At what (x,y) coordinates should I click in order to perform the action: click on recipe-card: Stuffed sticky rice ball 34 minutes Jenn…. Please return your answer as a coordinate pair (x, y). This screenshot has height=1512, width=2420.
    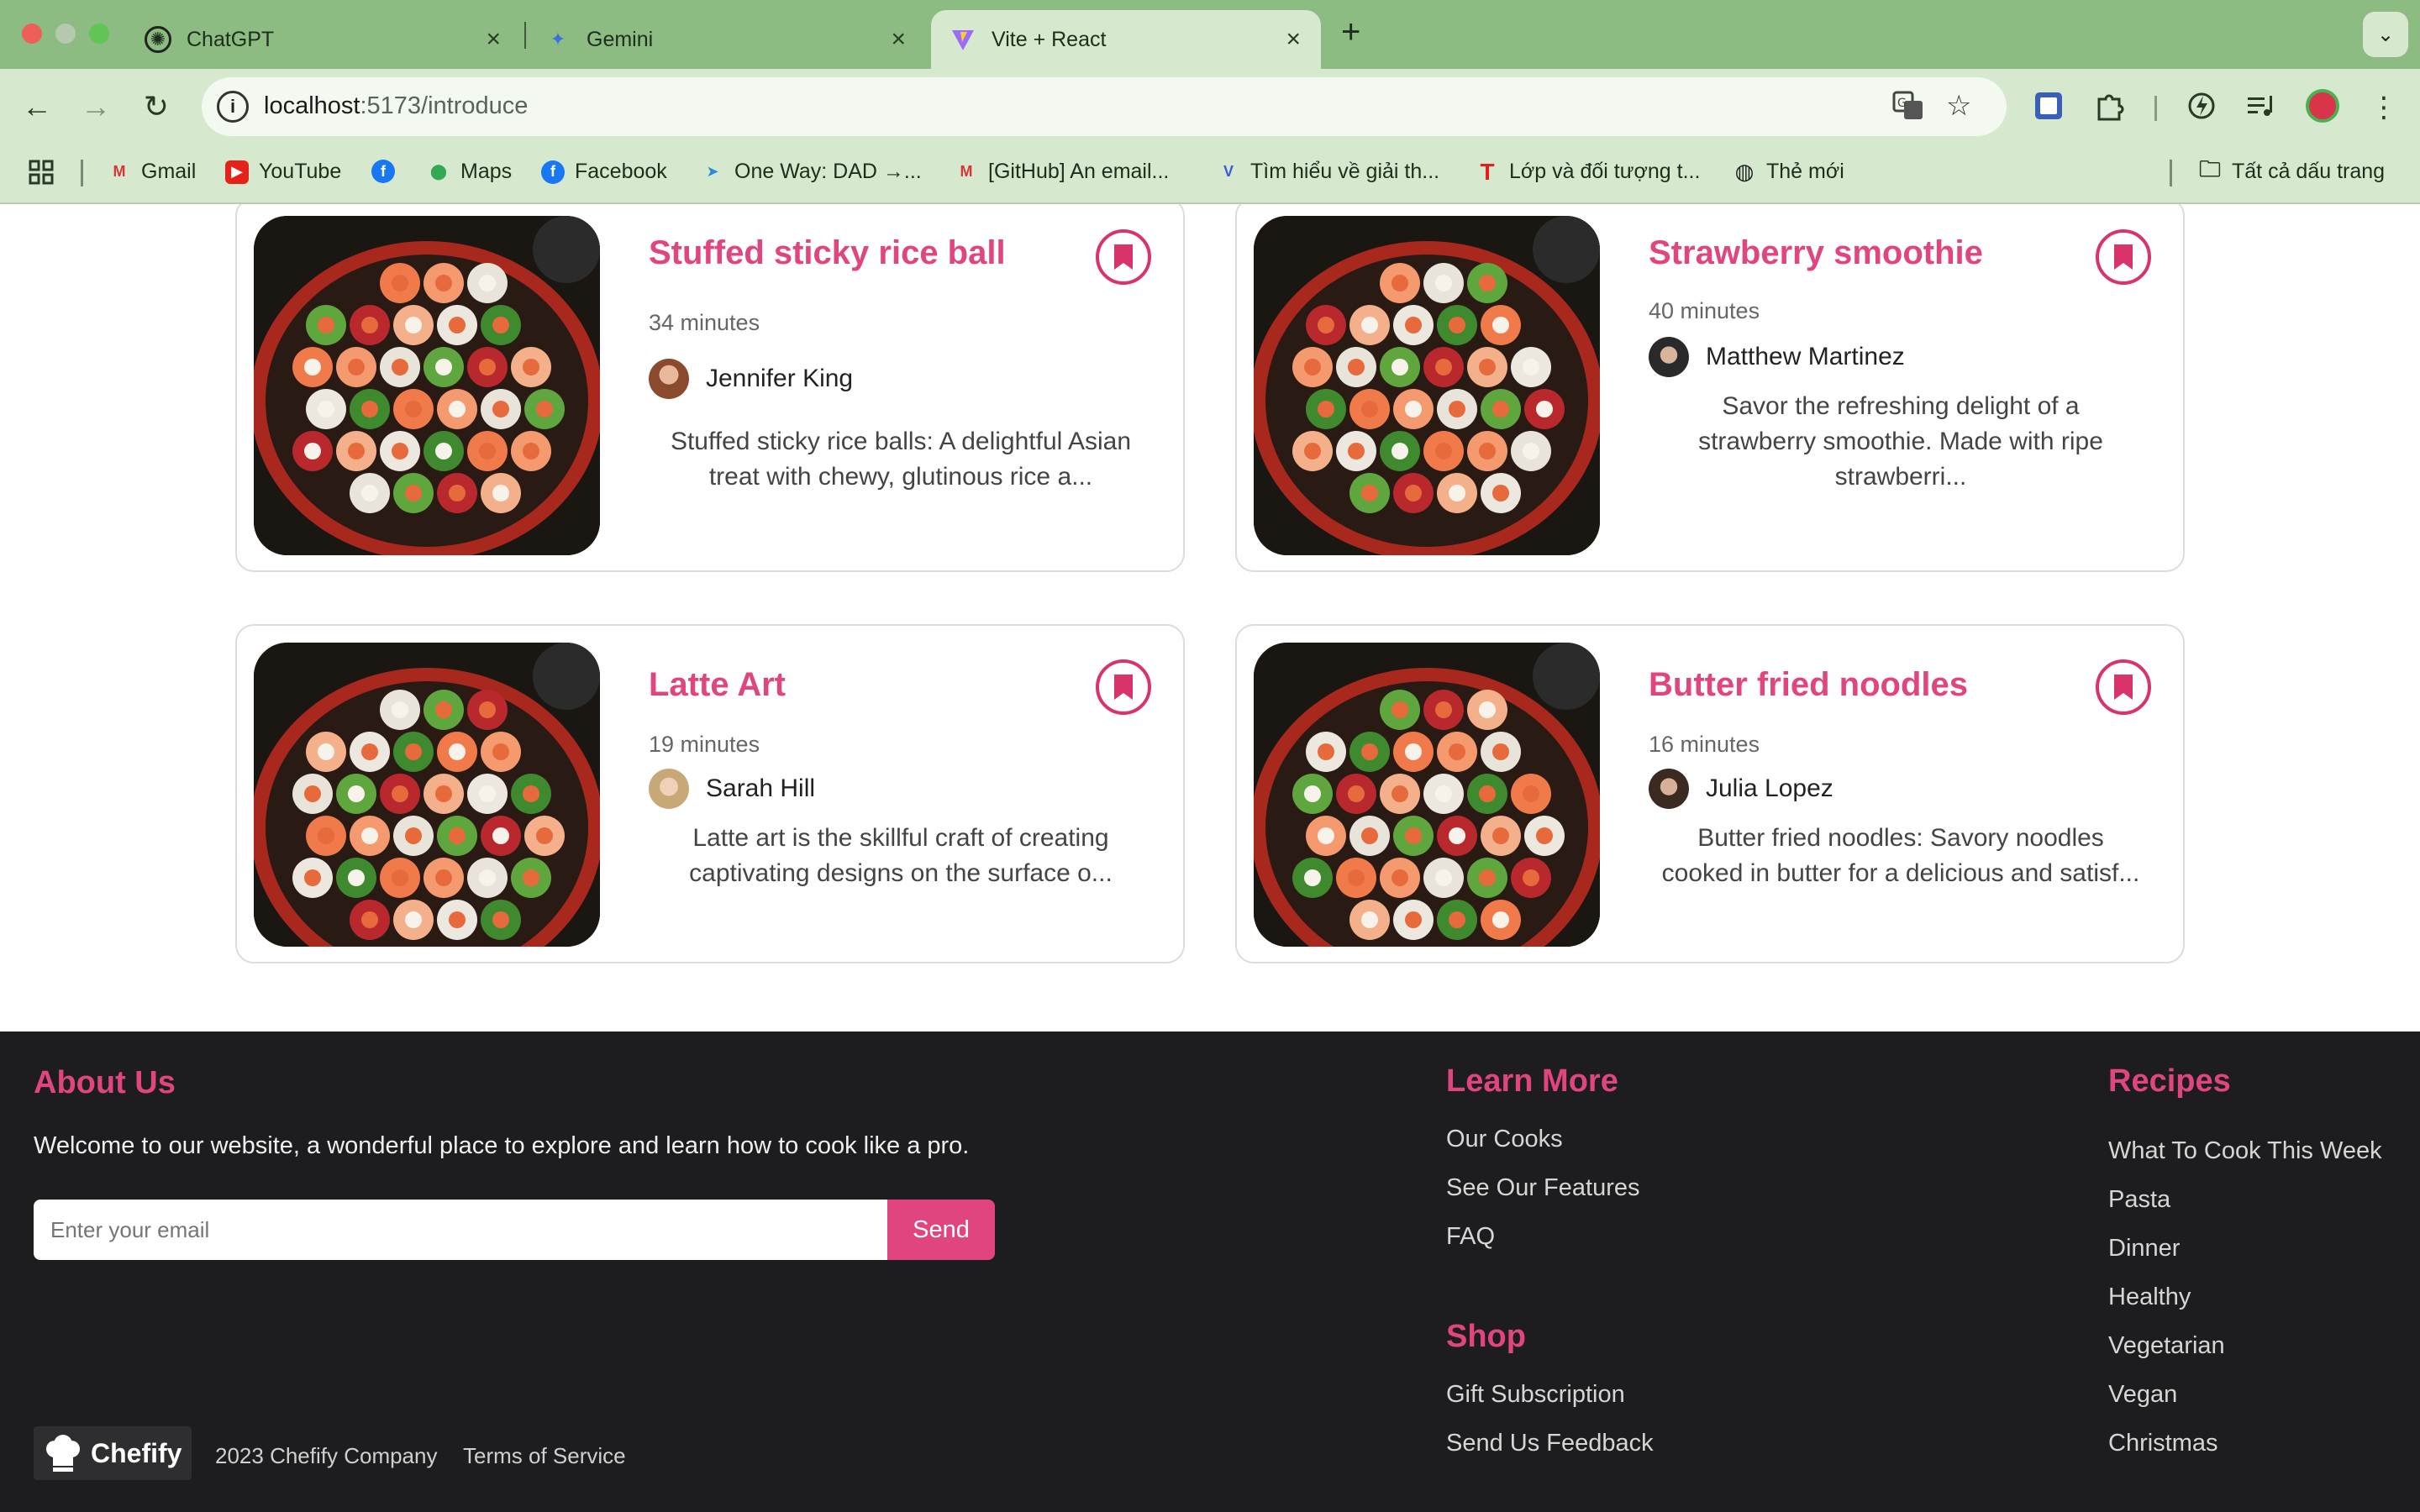
    Looking at the image, I should click on (710, 388).